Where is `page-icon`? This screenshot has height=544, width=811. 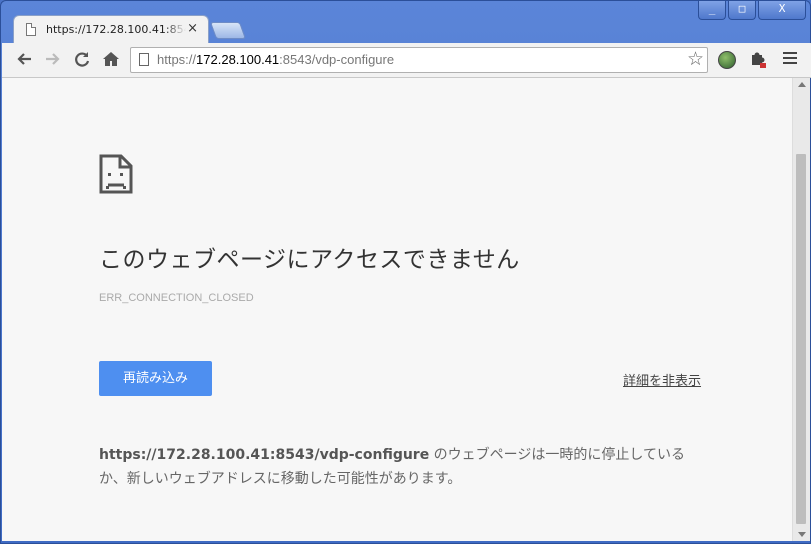
page-icon is located at coordinates (144, 59).